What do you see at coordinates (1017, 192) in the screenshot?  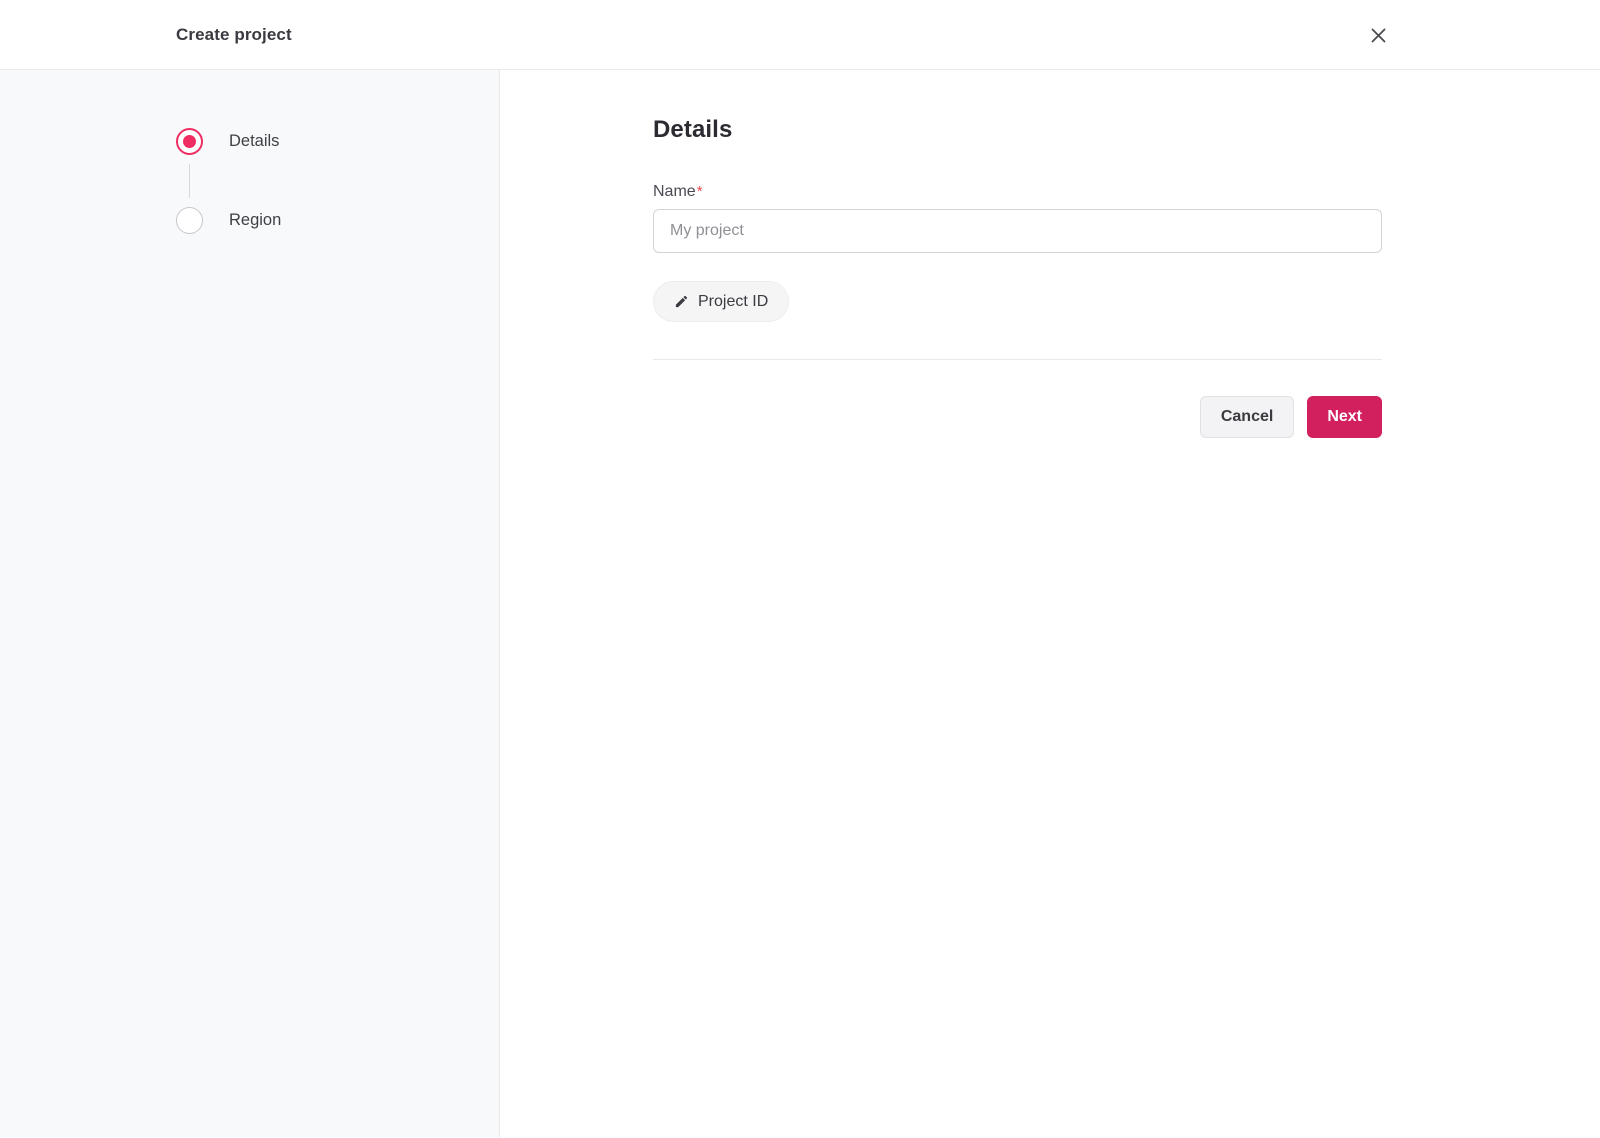 I see `name-field-label-row: Name*` at bounding box center [1017, 192].